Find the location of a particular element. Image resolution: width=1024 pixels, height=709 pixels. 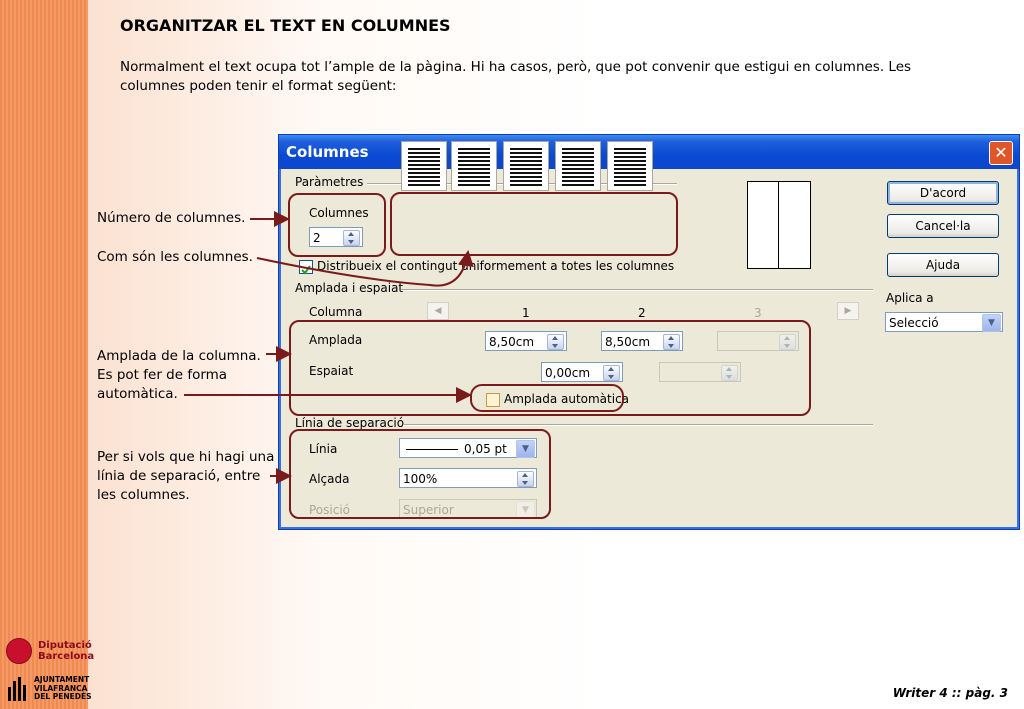

arrow-column-type is located at coordinates (365, 268).